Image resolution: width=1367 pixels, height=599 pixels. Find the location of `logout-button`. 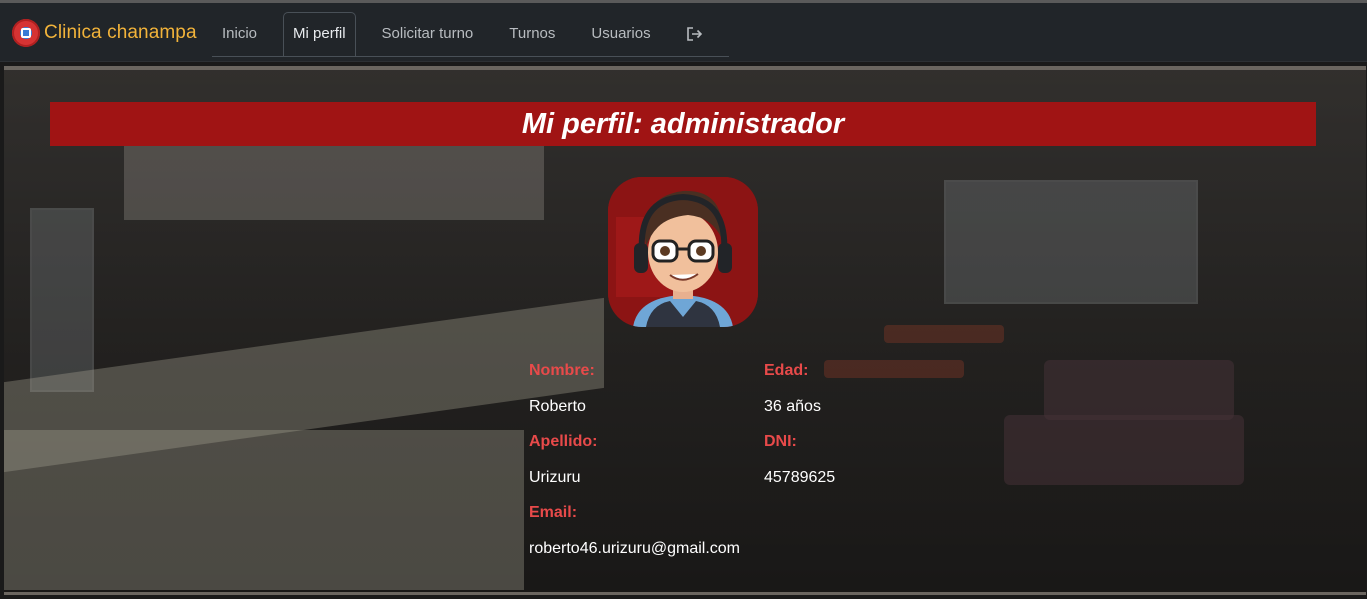

logout-button is located at coordinates (695, 33).